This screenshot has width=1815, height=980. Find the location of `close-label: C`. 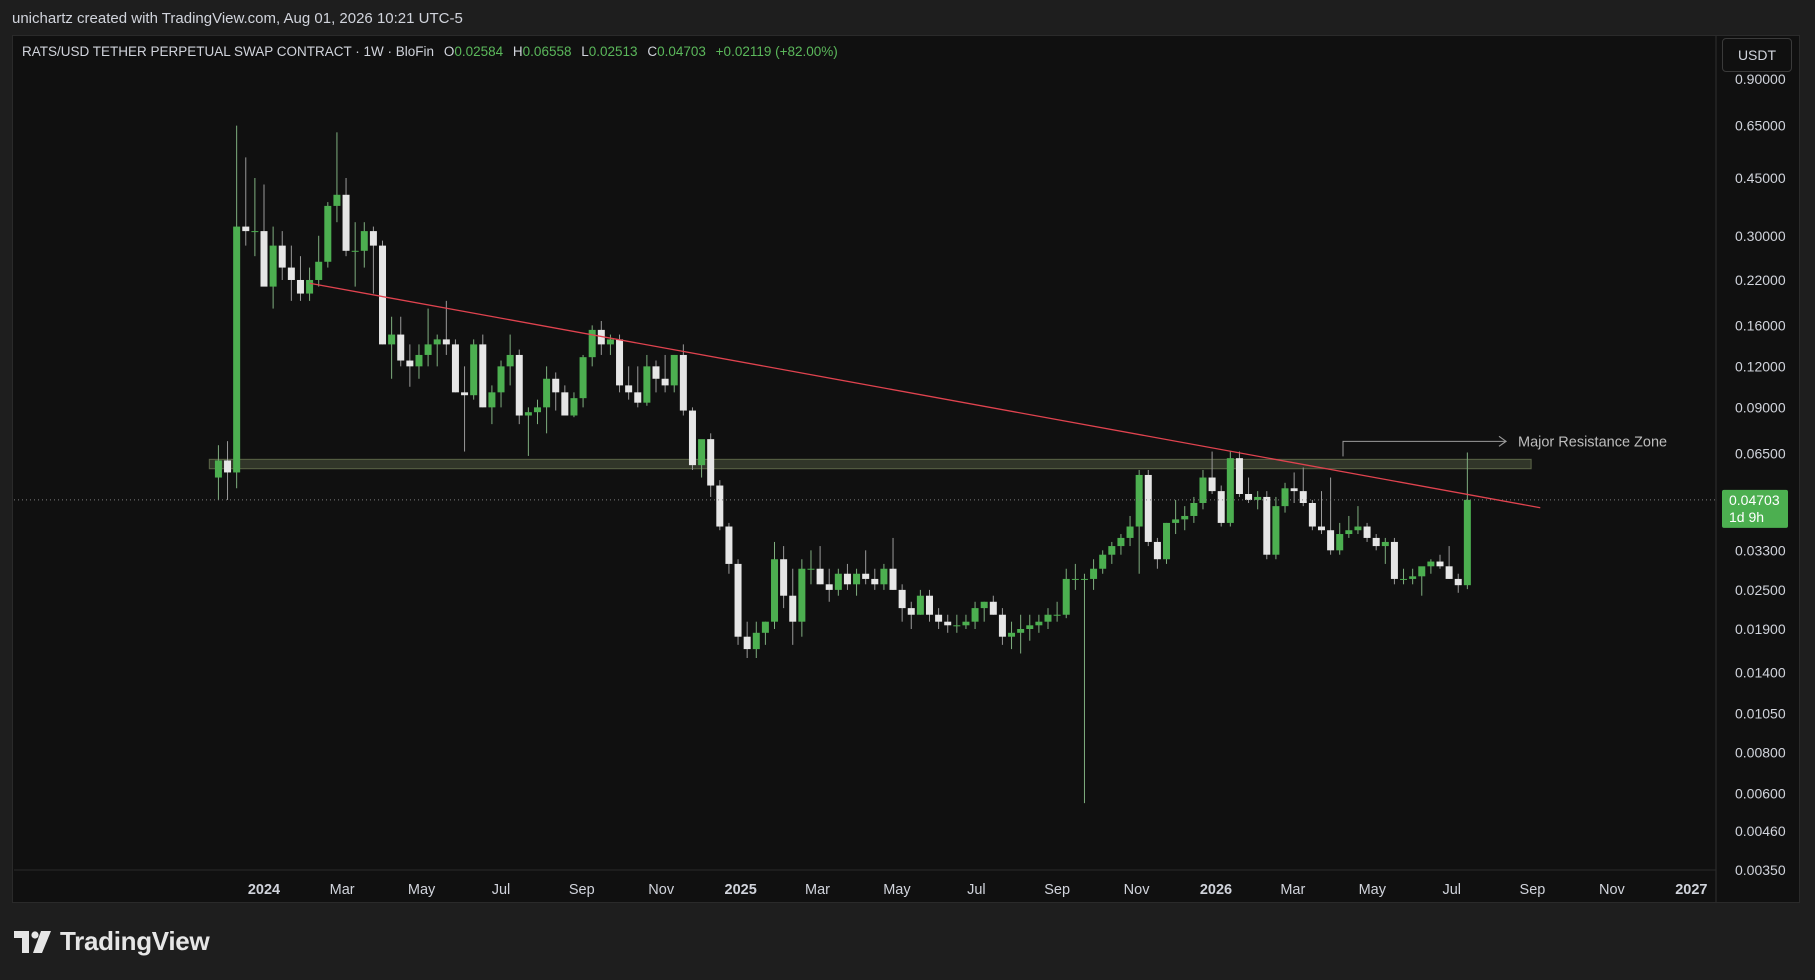

close-label: C is located at coordinates (652, 51).